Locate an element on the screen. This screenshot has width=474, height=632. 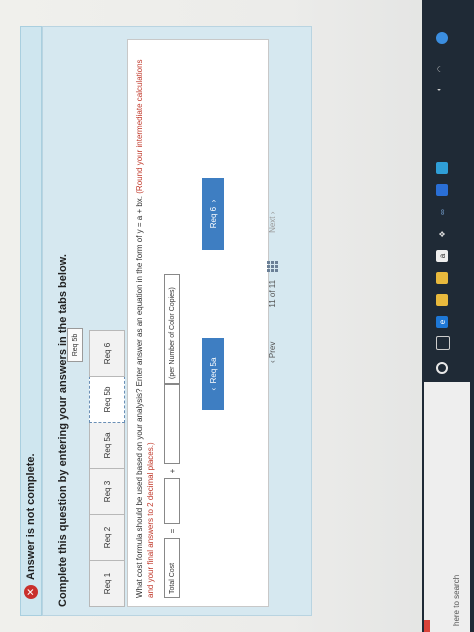
plus-sign: + is located at coordinates (172, 471).